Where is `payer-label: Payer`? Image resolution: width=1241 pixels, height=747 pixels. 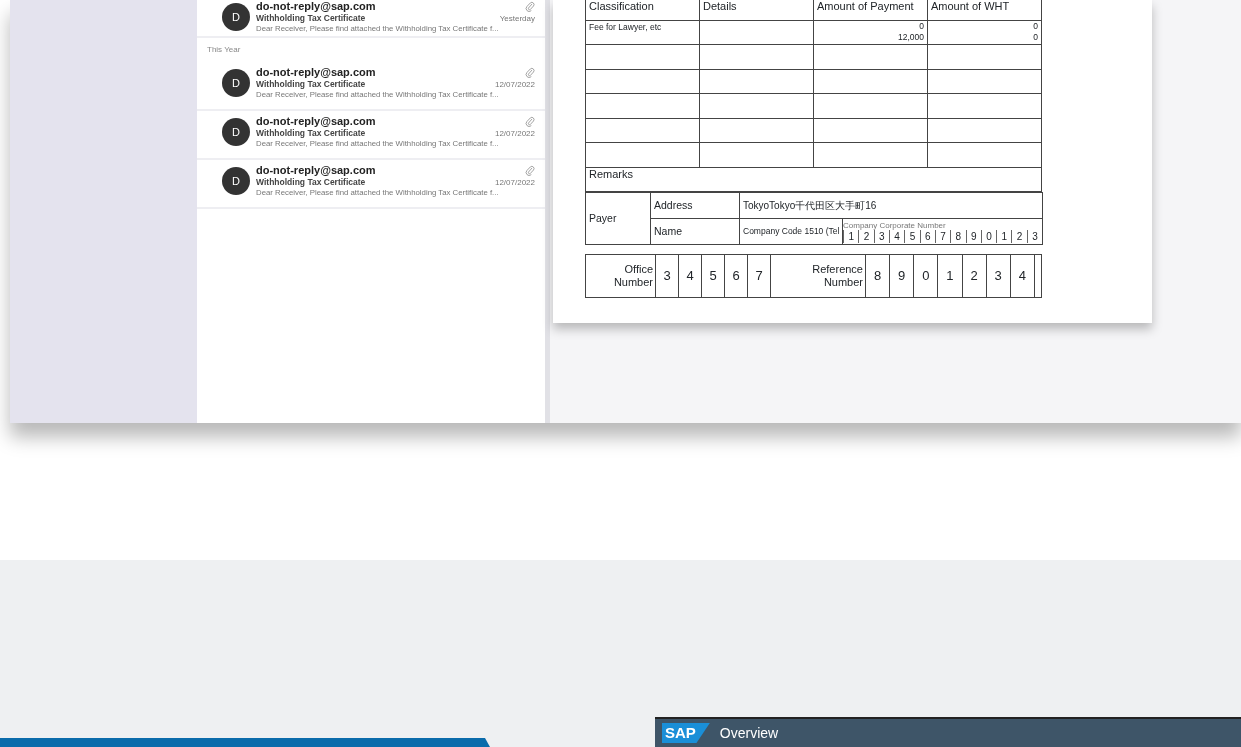 payer-label: Payer is located at coordinates (618, 218).